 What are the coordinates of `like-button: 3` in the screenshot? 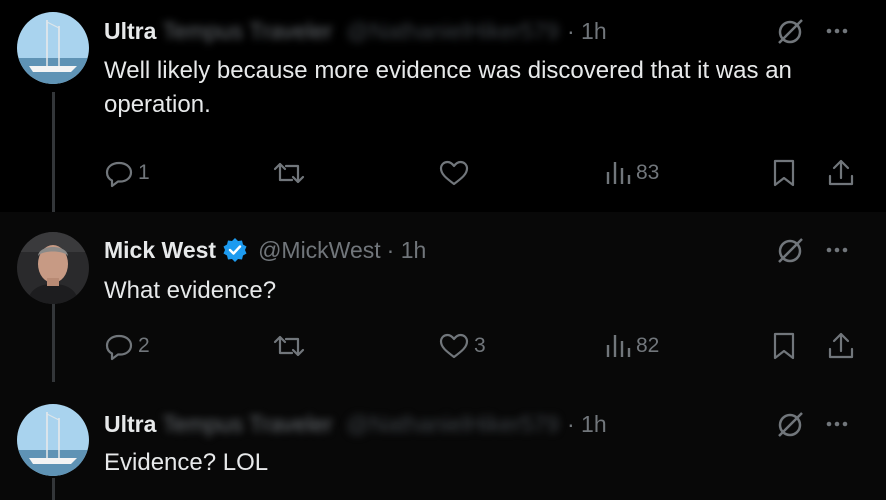 It's located at (462, 346).